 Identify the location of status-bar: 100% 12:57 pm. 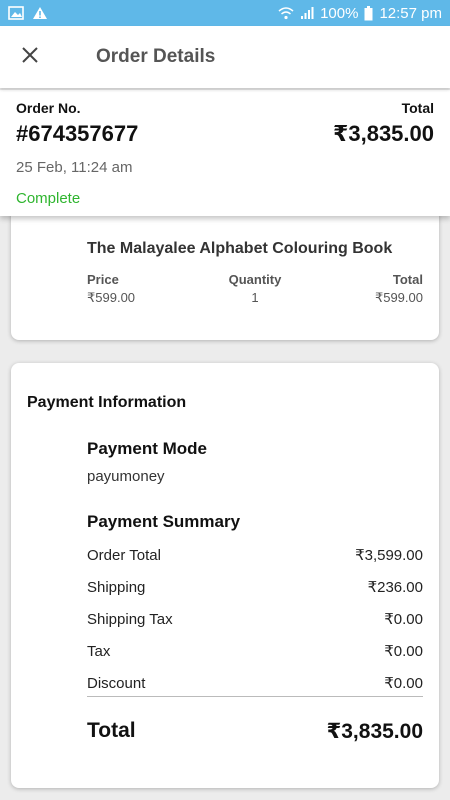
(225, 13).